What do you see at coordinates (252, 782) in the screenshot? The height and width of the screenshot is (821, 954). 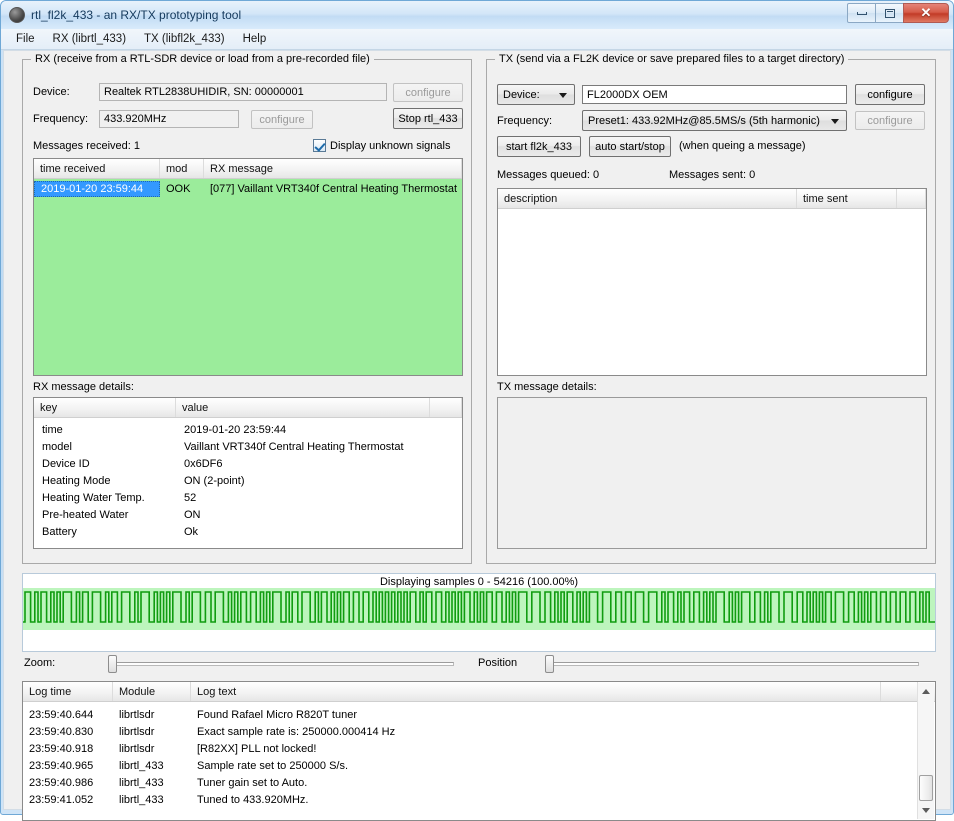 I see `log-cell-text: Tuner gain set to Auto.` at bounding box center [252, 782].